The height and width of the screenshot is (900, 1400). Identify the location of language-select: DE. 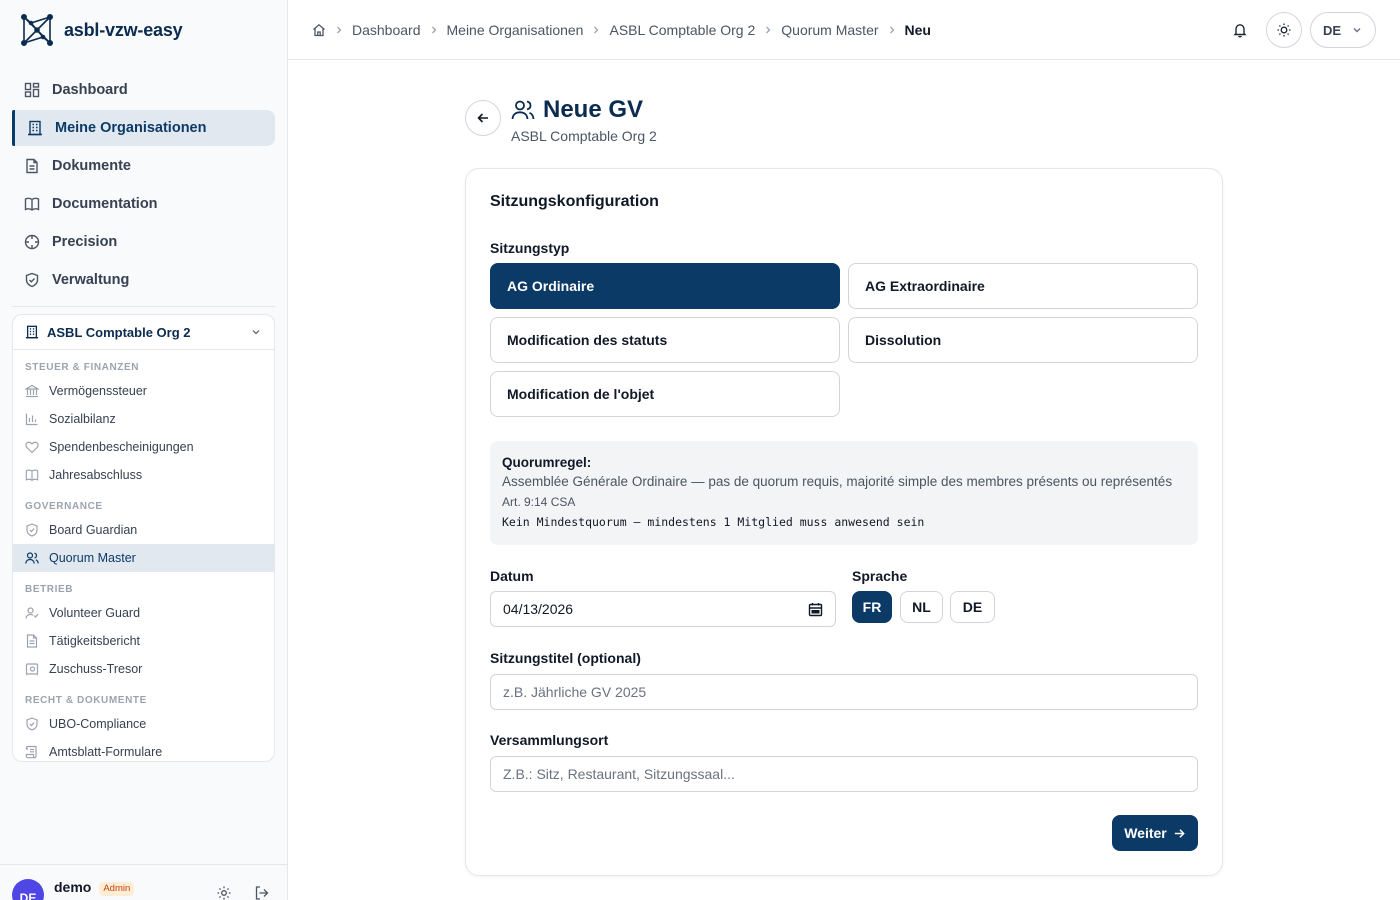
(1342, 30).